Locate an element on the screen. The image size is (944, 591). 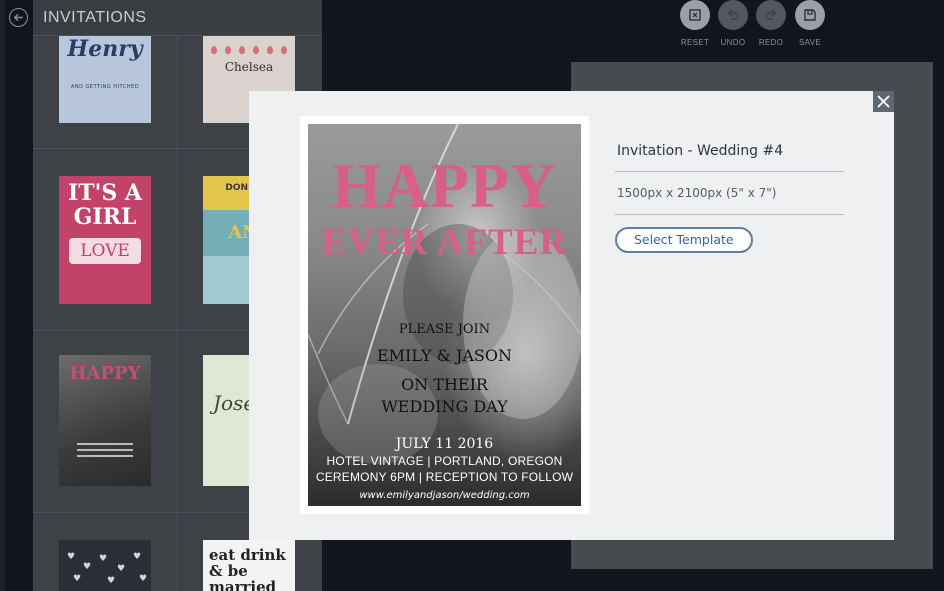
save-icon is located at coordinates (810, 15).